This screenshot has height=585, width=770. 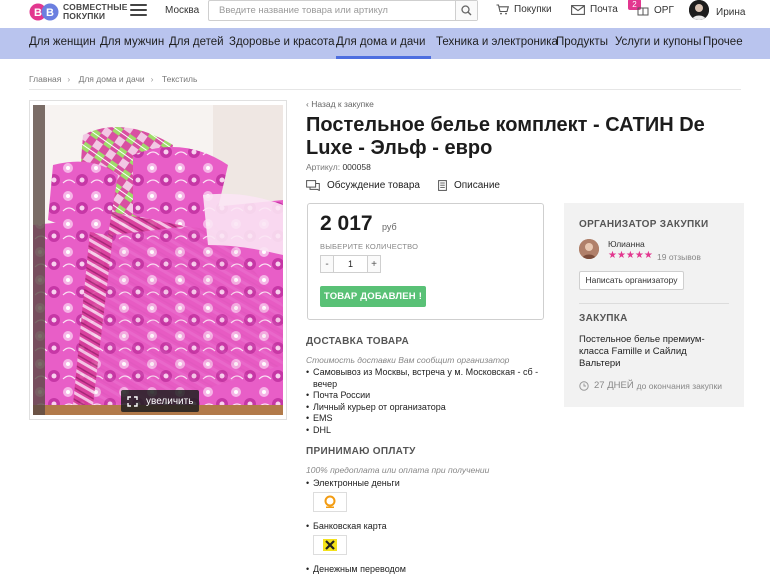 I want to click on purchase-deadline: 27 ДНЕЙ до окончания закупки, so click(x=650, y=385).